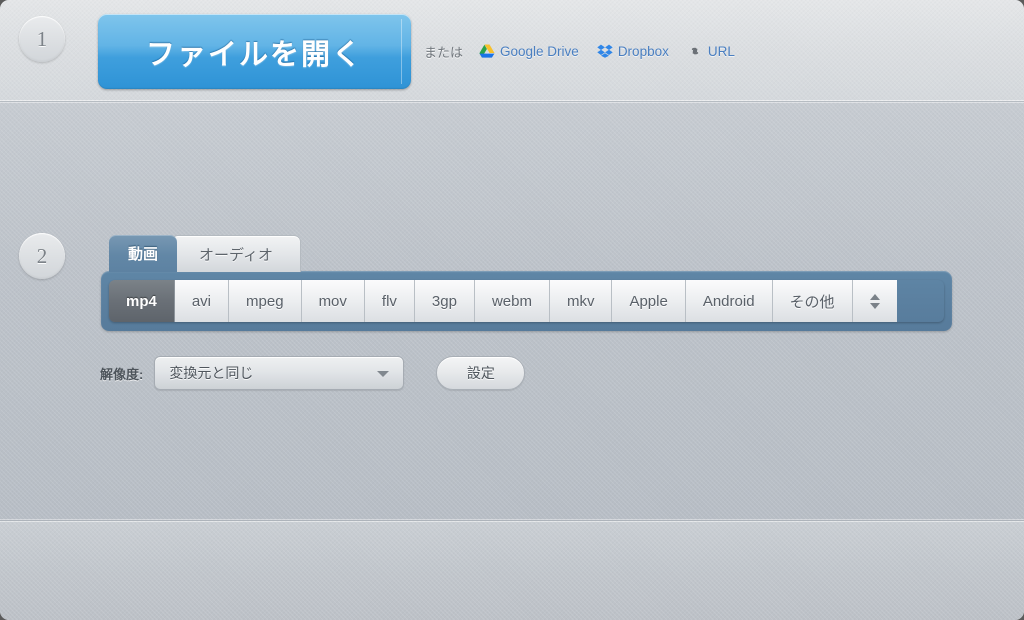  What do you see at coordinates (142, 301) in the screenshot?
I see `format-option-mp4: mp4` at bounding box center [142, 301].